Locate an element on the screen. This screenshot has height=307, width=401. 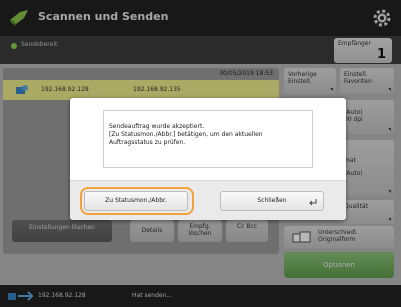
close-button: Schließen is located at coordinates (272, 201).